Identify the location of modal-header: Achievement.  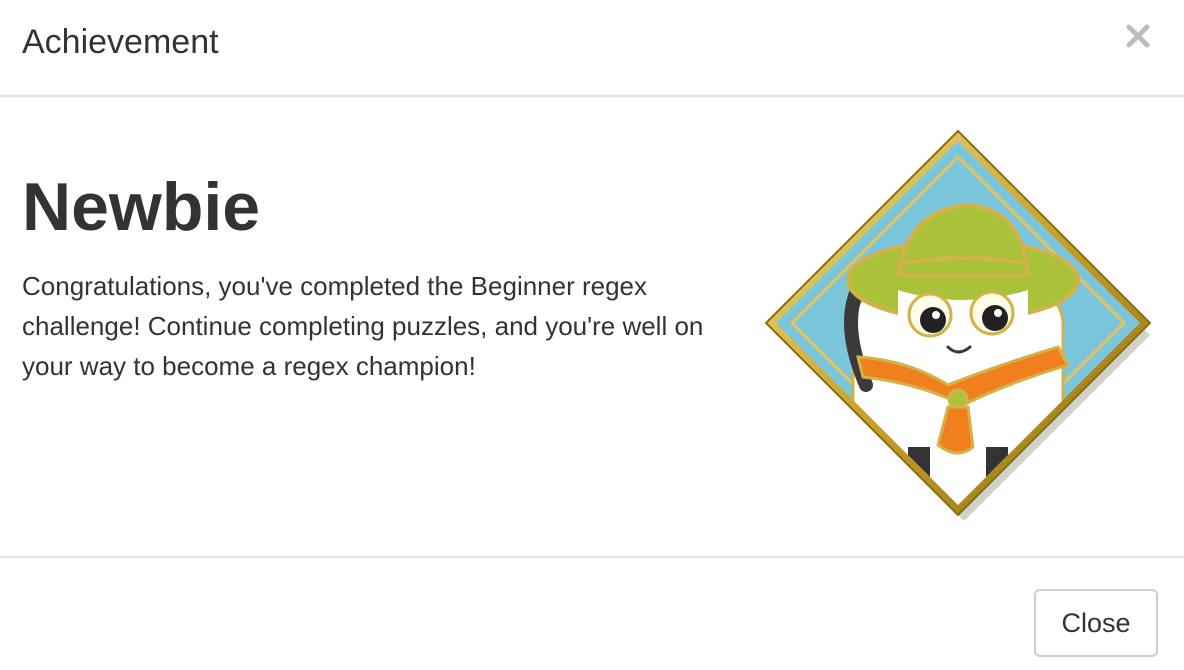
(592, 48).